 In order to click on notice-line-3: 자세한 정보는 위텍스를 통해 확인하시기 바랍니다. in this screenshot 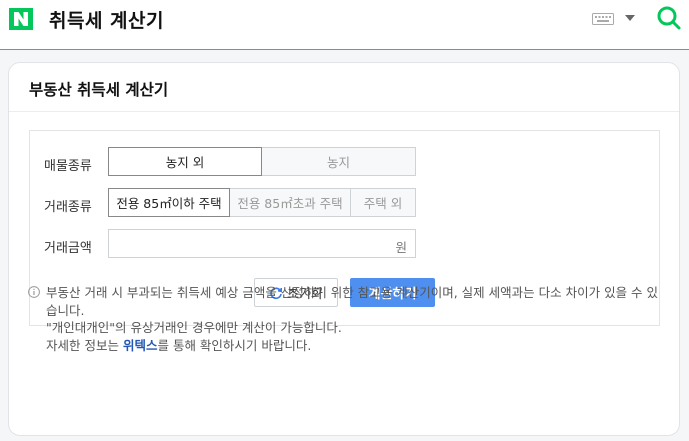, I will do `click(348, 346)`.